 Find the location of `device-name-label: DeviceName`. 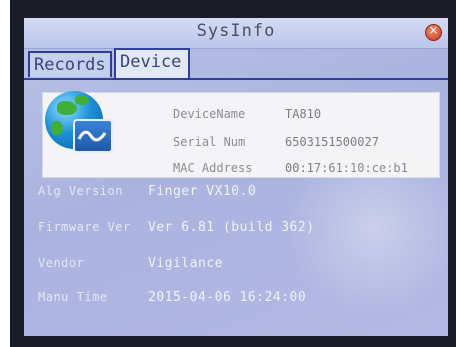

device-name-label: DeviceName is located at coordinates (209, 114).